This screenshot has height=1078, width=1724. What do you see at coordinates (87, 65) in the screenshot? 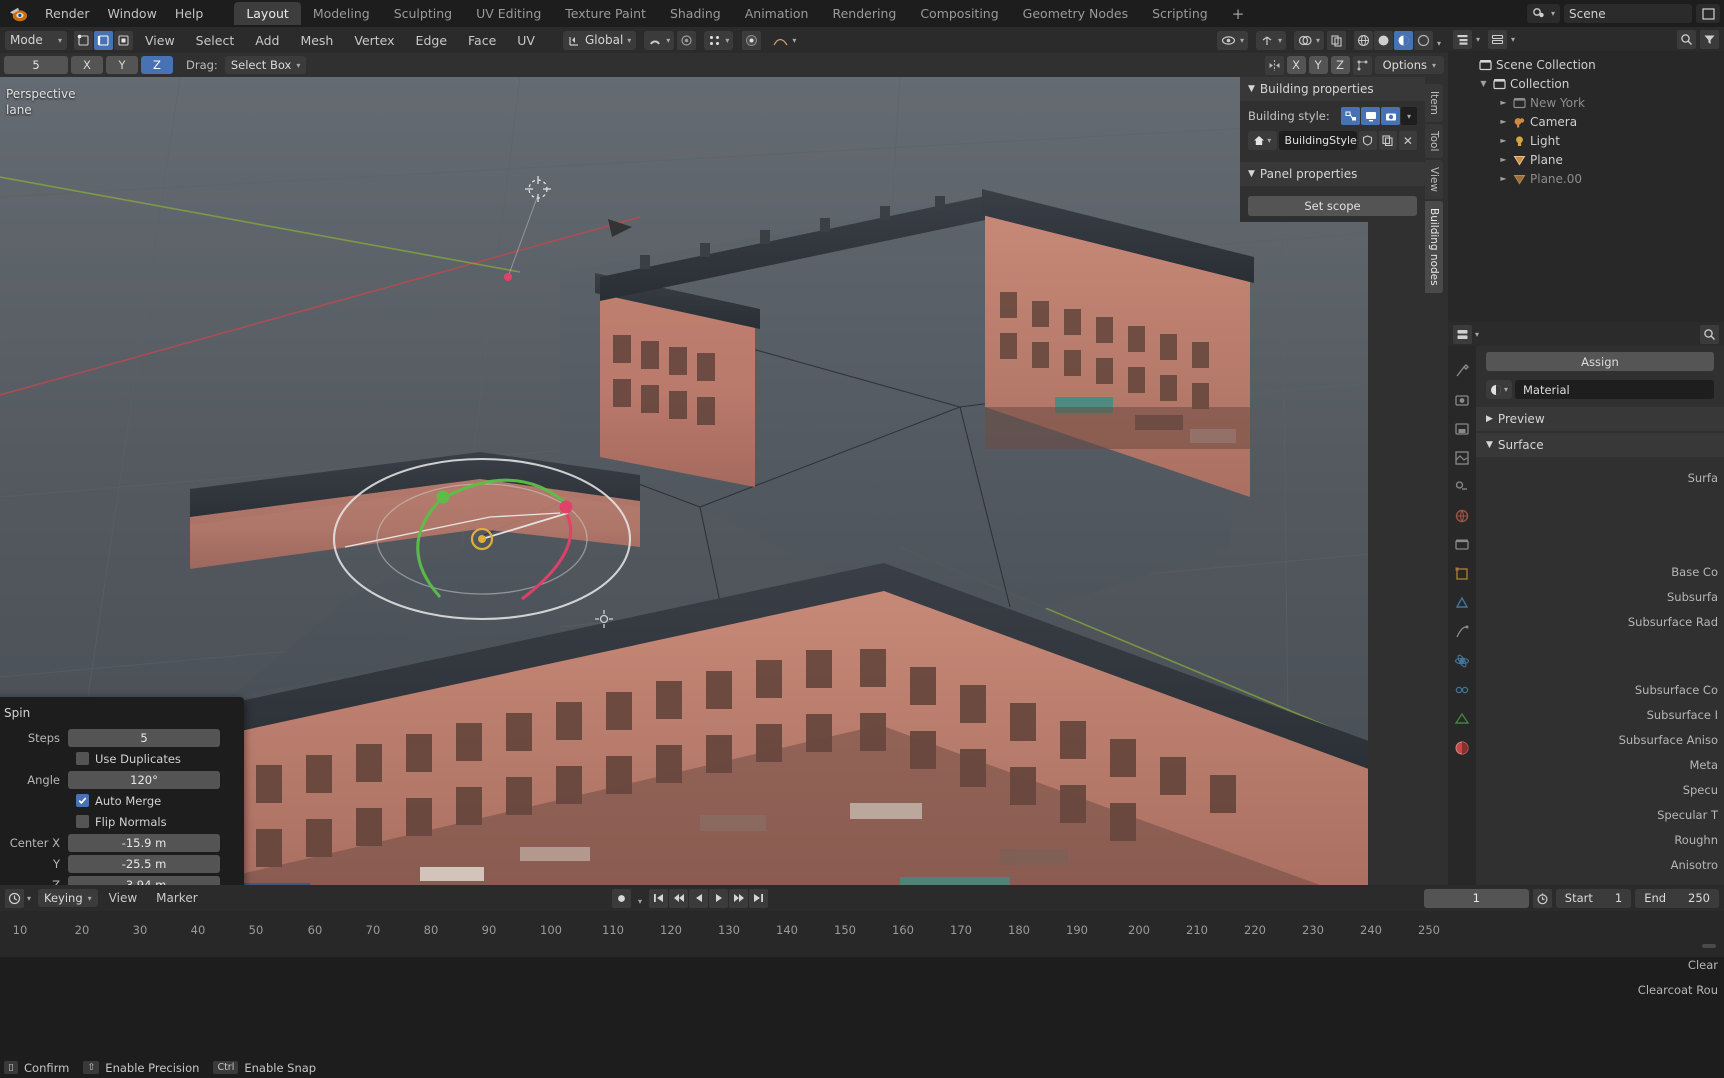
I see `axis-x-button: X` at bounding box center [87, 65].